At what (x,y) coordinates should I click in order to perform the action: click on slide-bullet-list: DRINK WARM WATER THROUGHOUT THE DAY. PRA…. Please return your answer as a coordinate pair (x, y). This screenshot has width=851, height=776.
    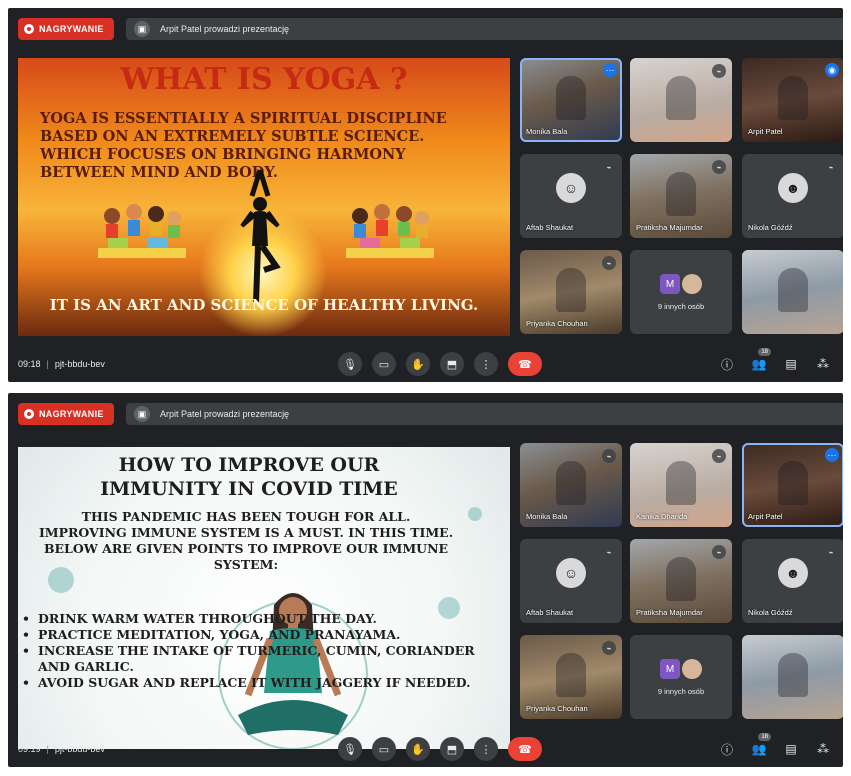
    Looking at the image, I should click on (252, 651).